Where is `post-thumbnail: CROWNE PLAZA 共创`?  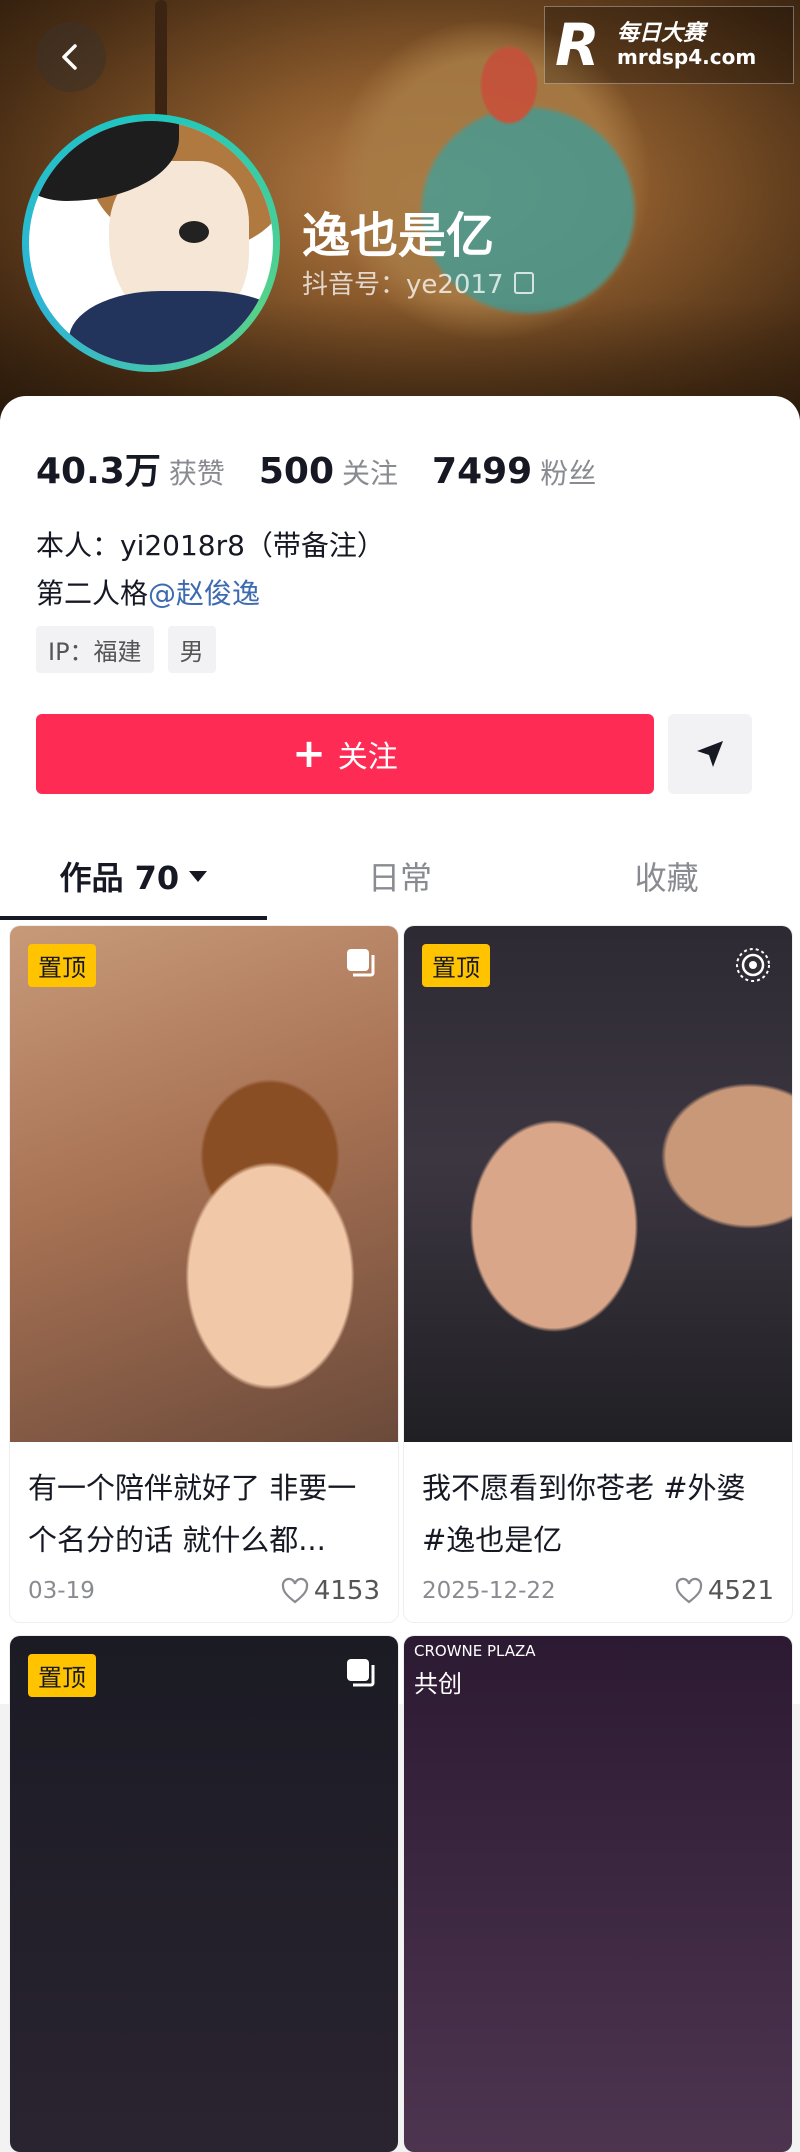 post-thumbnail: CROWNE PLAZA 共创 is located at coordinates (598, 1894).